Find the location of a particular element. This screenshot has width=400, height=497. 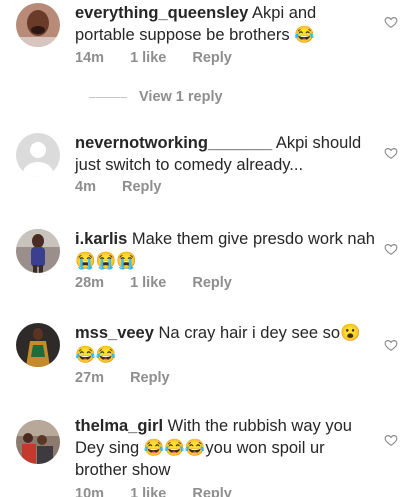

view-replies-label: View 1 reply is located at coordinates (181, 97).